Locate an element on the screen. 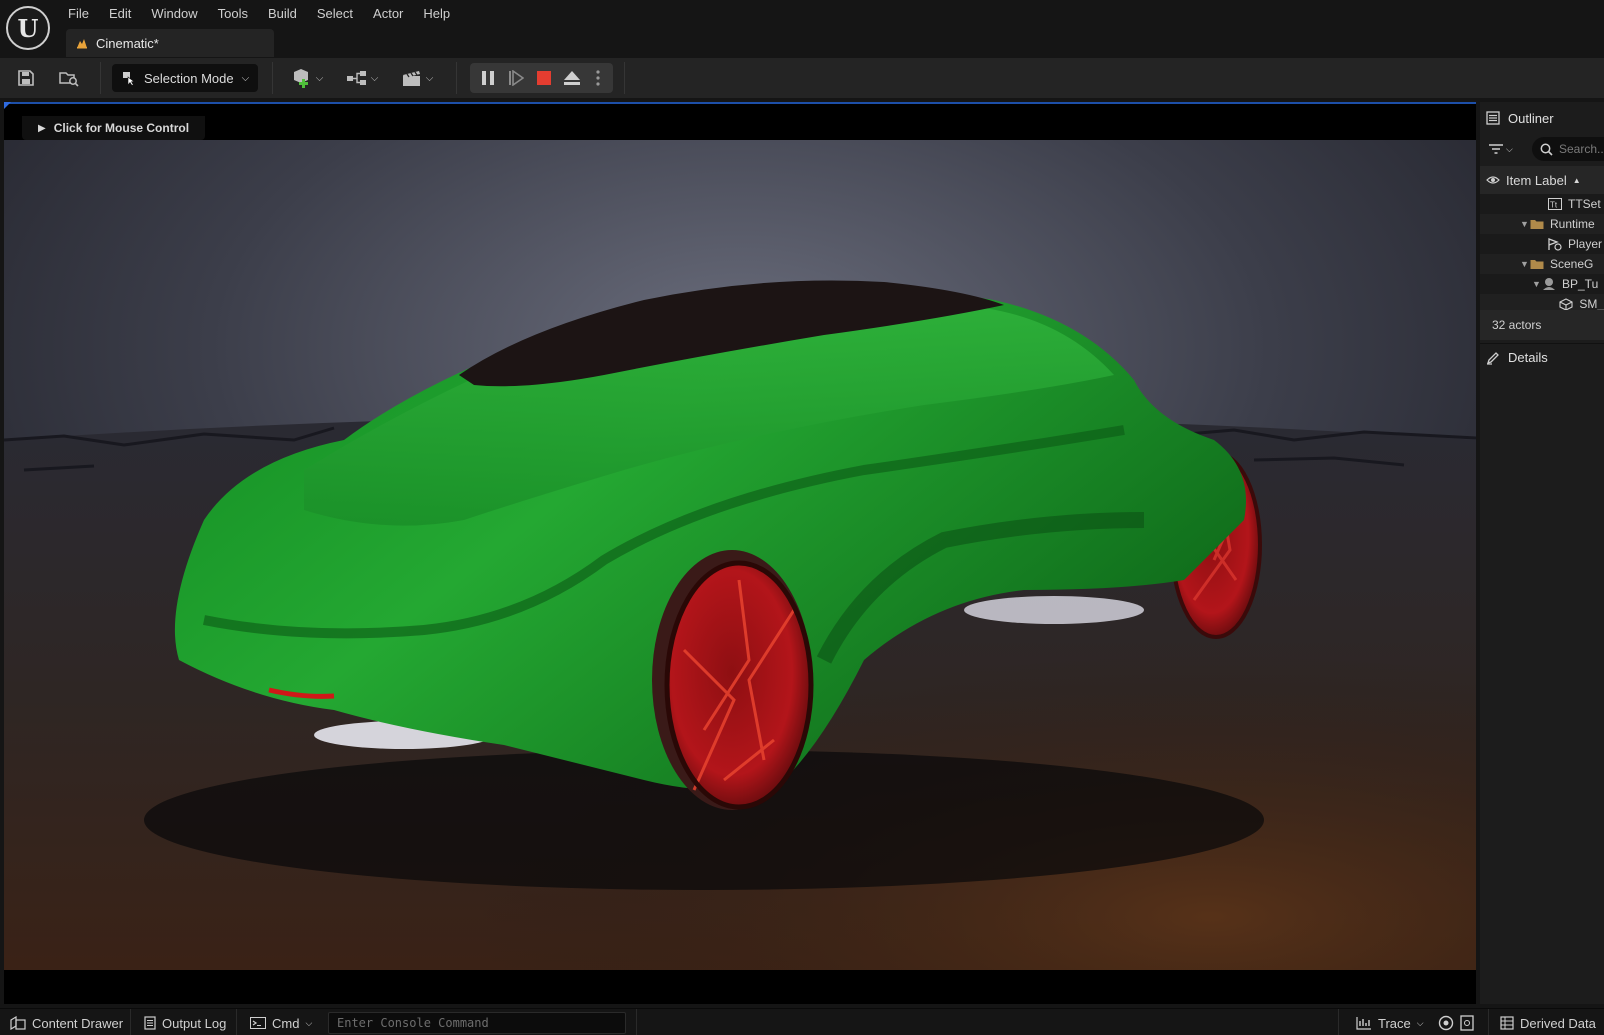 The height and width of the screenshot is (1035, 1604). output-log-label: Output Log is located at coordinates (194, 1023).